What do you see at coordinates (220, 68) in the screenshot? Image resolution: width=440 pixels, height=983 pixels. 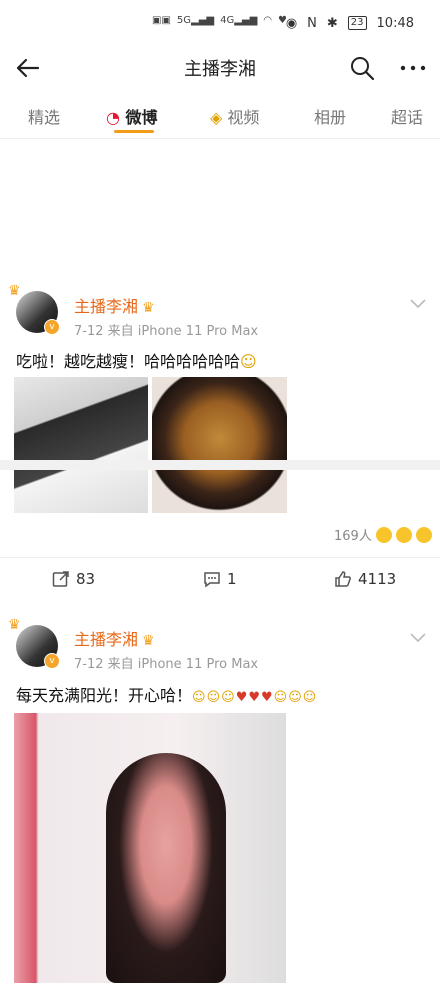 I see `nav-bar: 主播李湘` at bounding box center [220, 68].